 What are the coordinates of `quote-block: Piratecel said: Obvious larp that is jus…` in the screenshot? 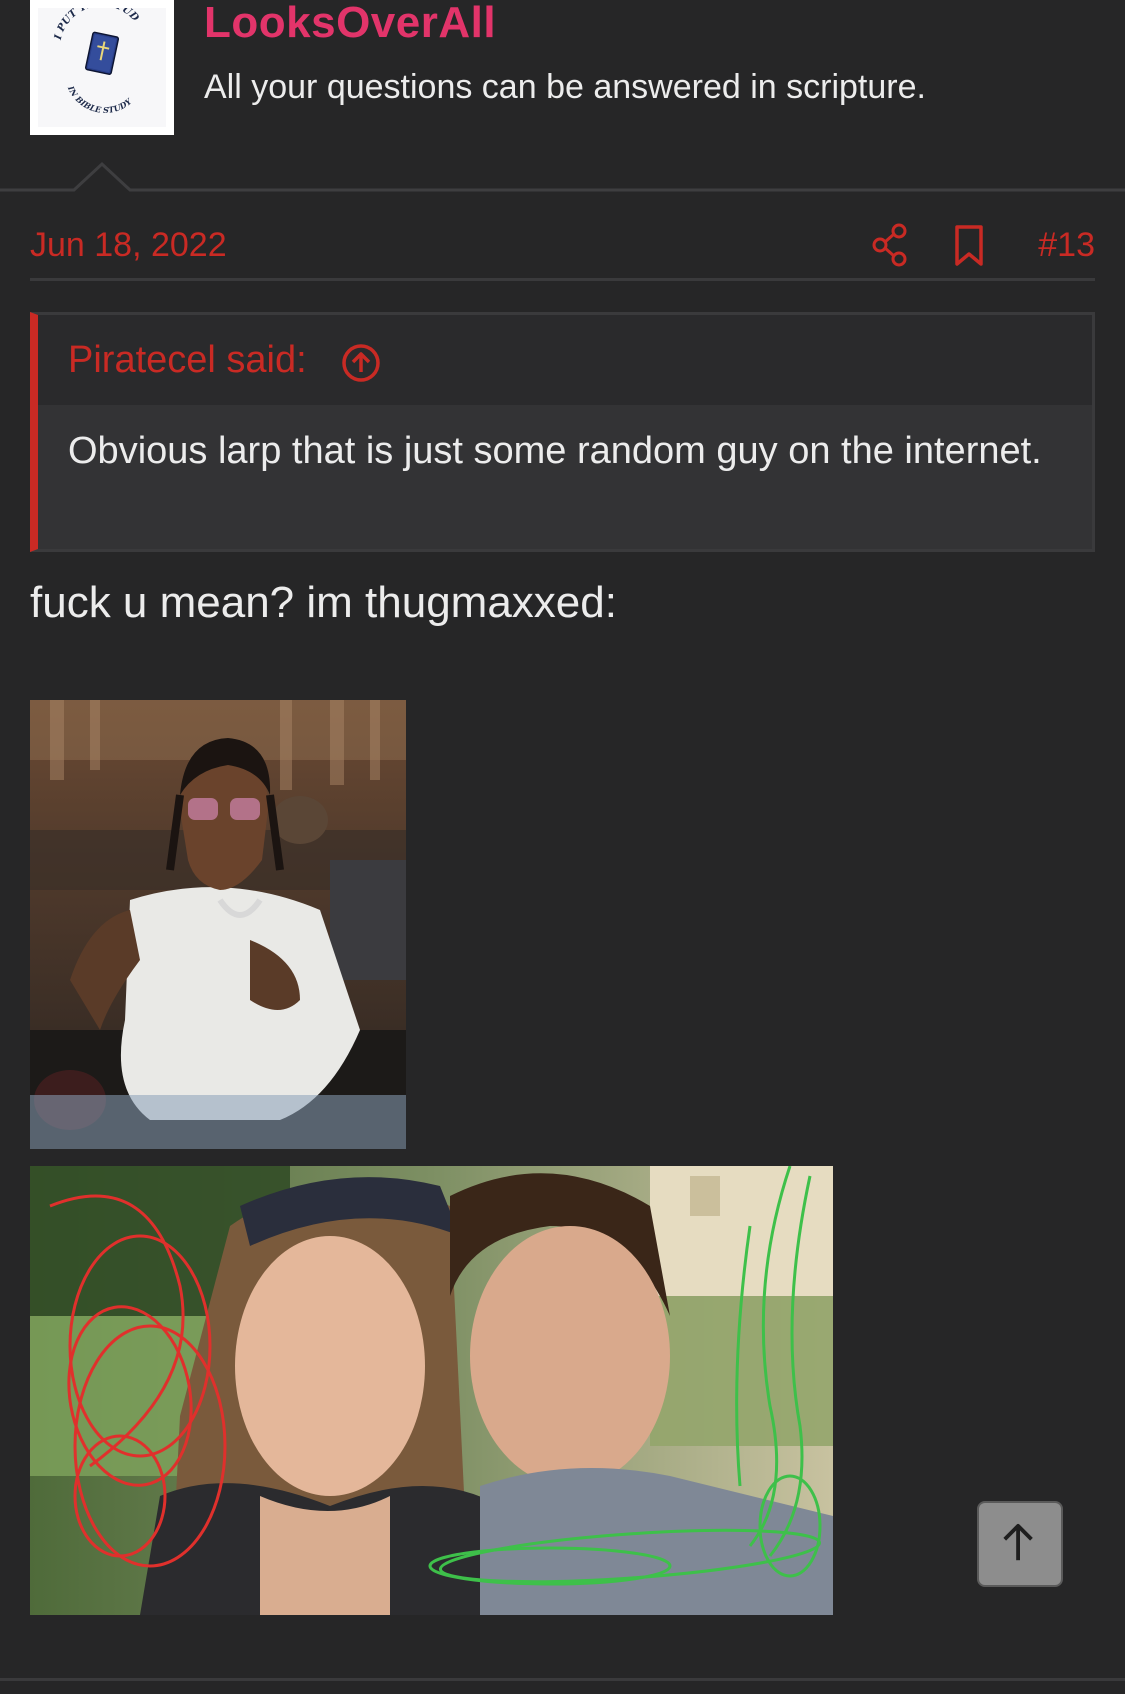 It's located at (562, 432).